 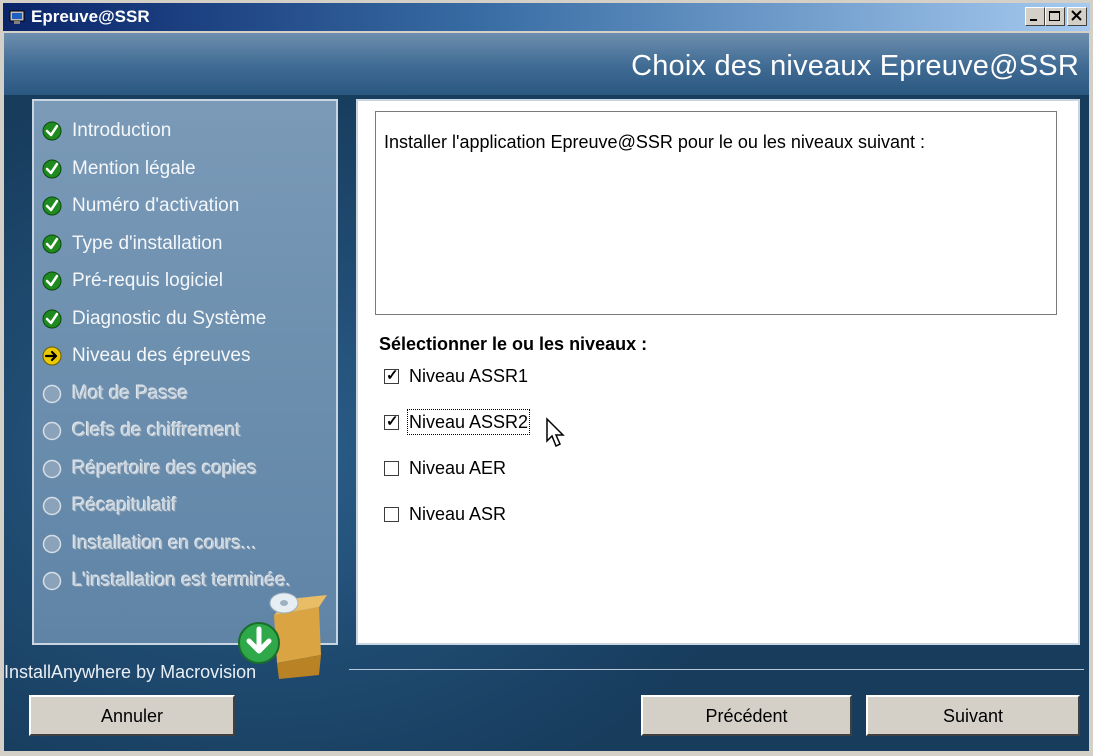 What do you see at coordinates (52, 356) in the screenshot?
I see `arrow-right-icon` at bounding box center [52, 356].